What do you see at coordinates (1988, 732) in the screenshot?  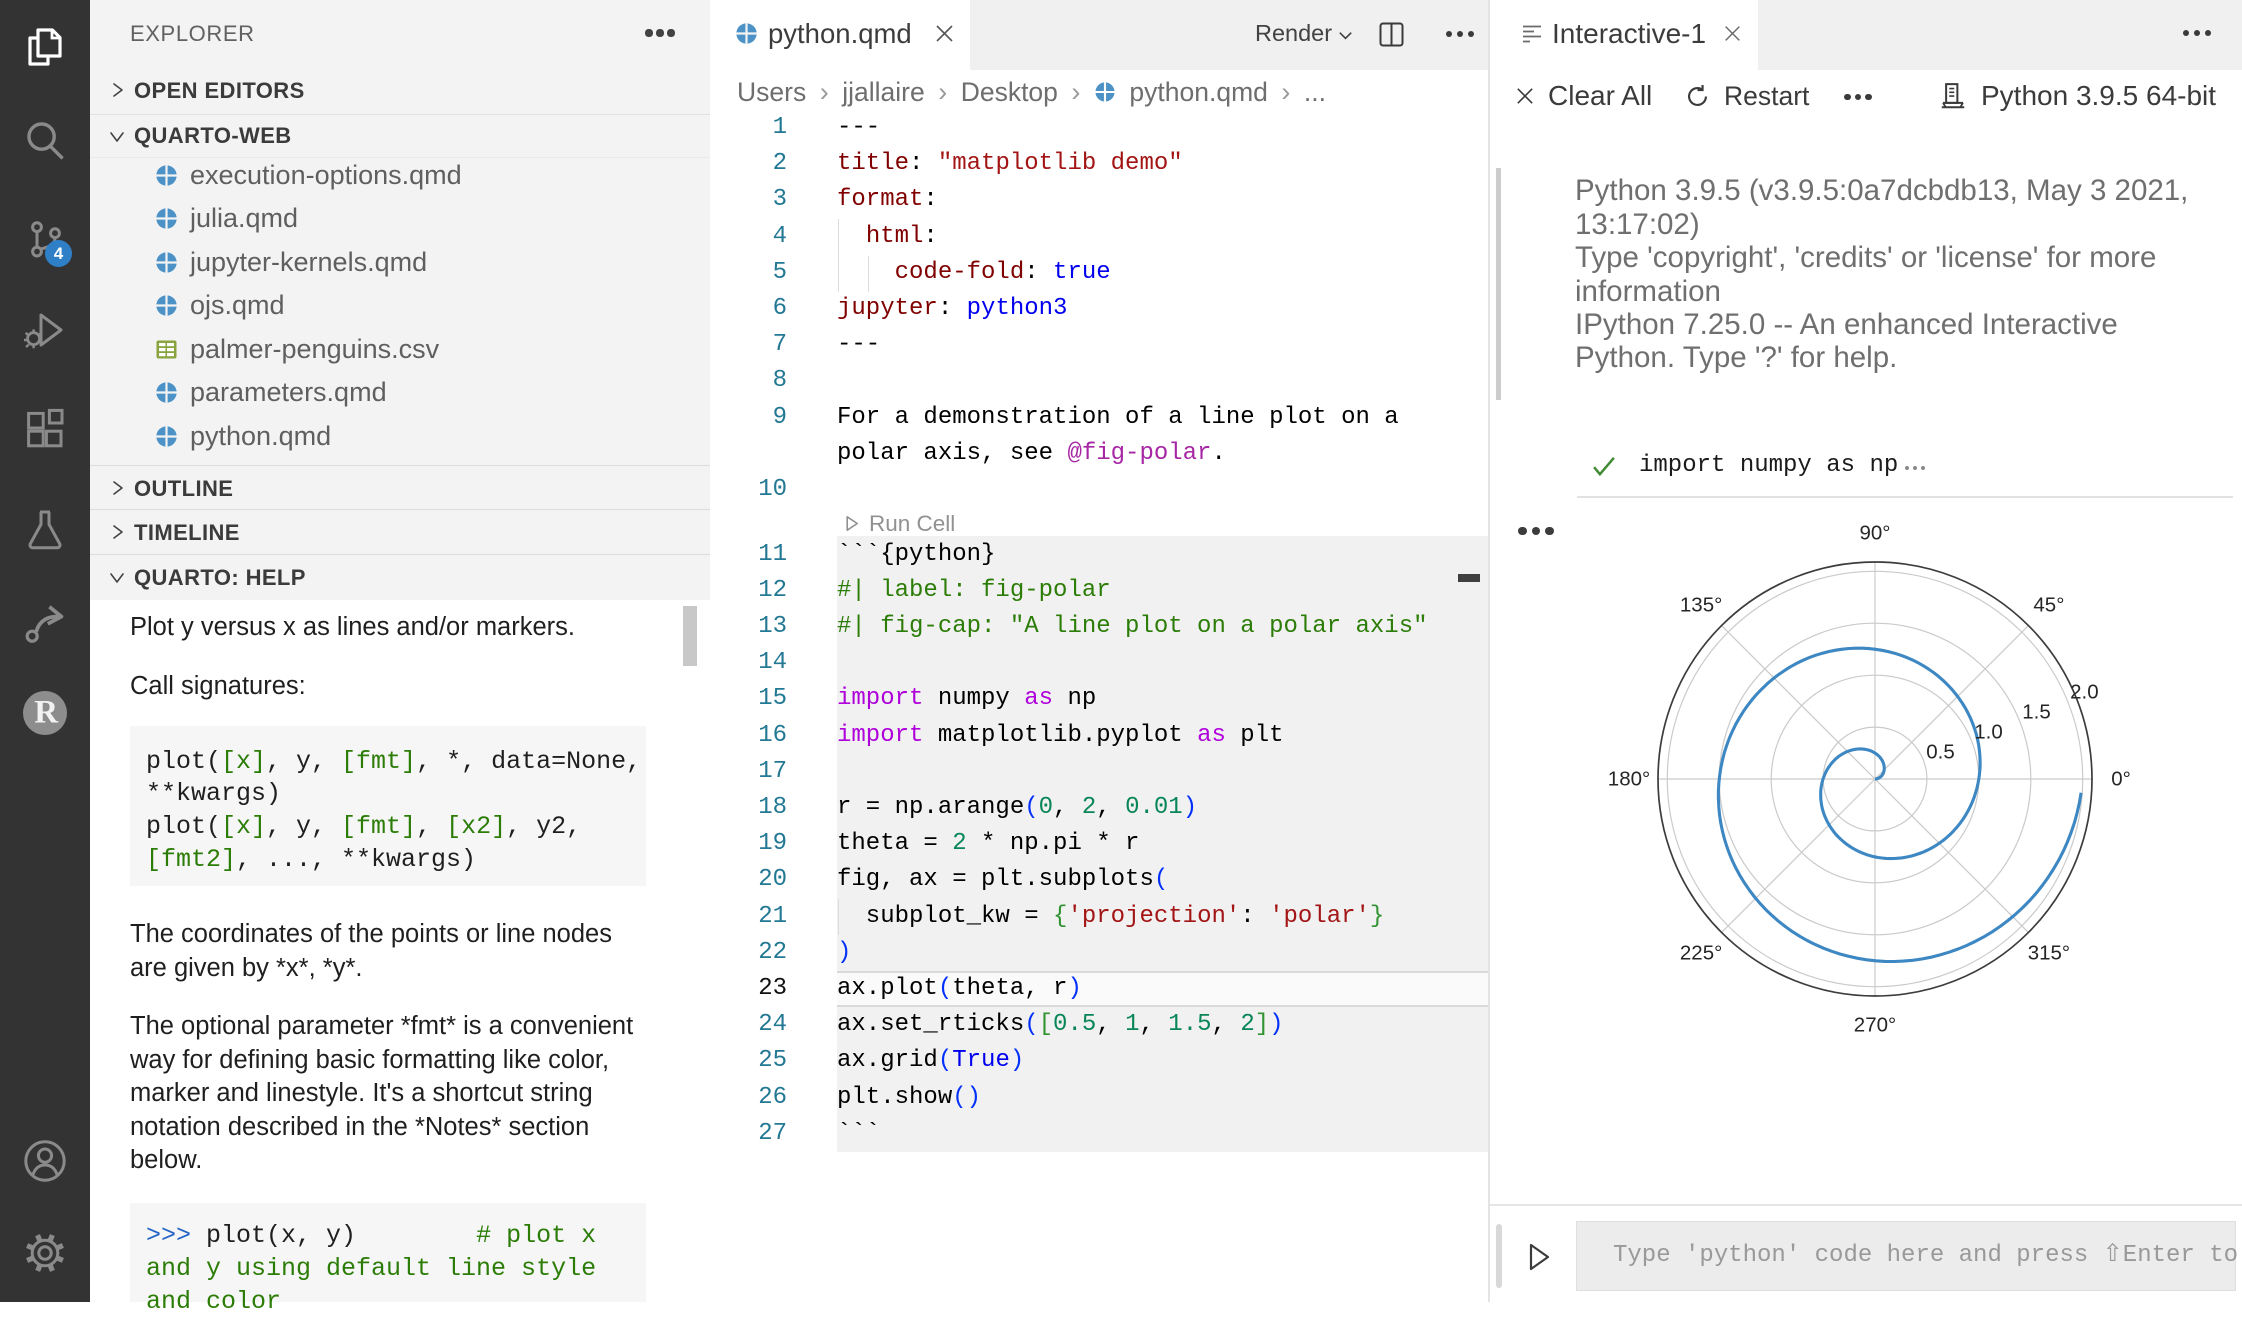 I see `svg-text: 1.0` at bounding box center [1988, 732].